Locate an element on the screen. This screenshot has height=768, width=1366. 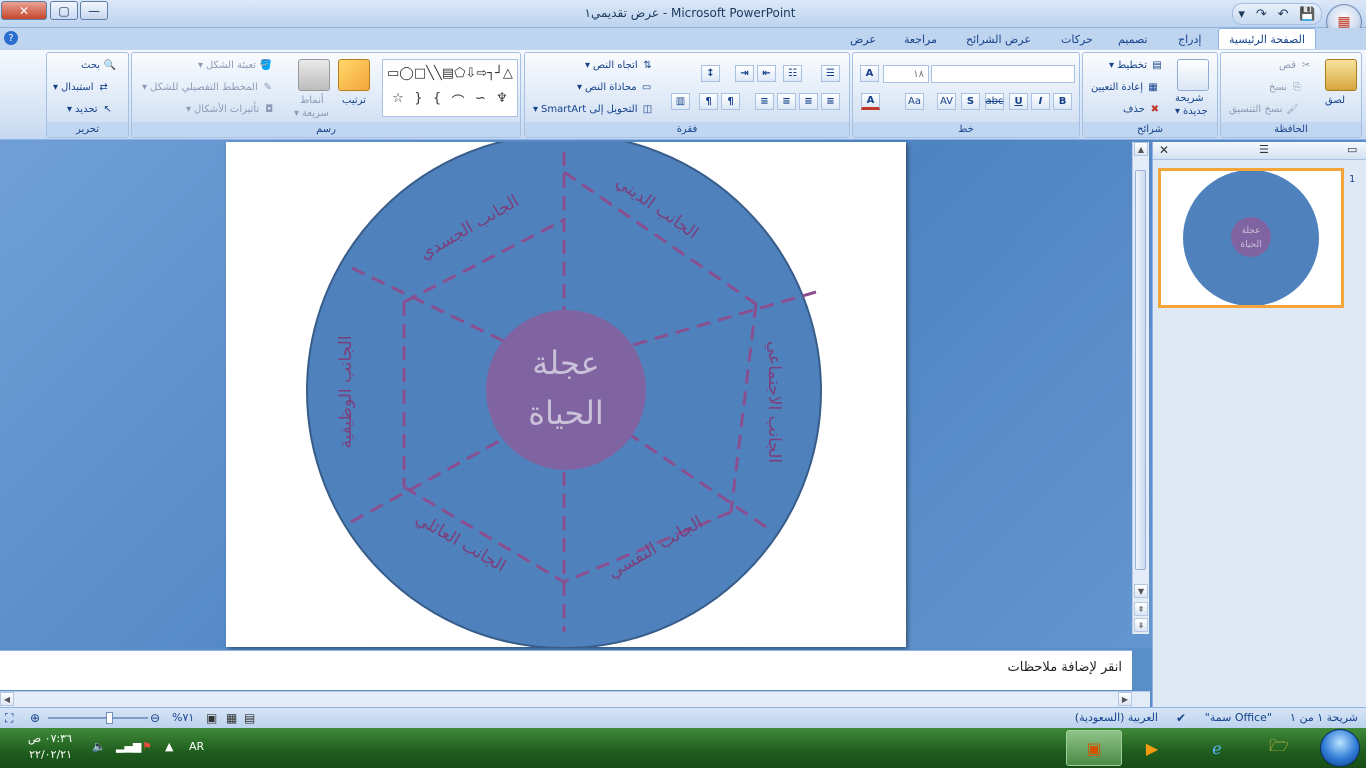
bold-button: B is located at coordinates (1062, 101).